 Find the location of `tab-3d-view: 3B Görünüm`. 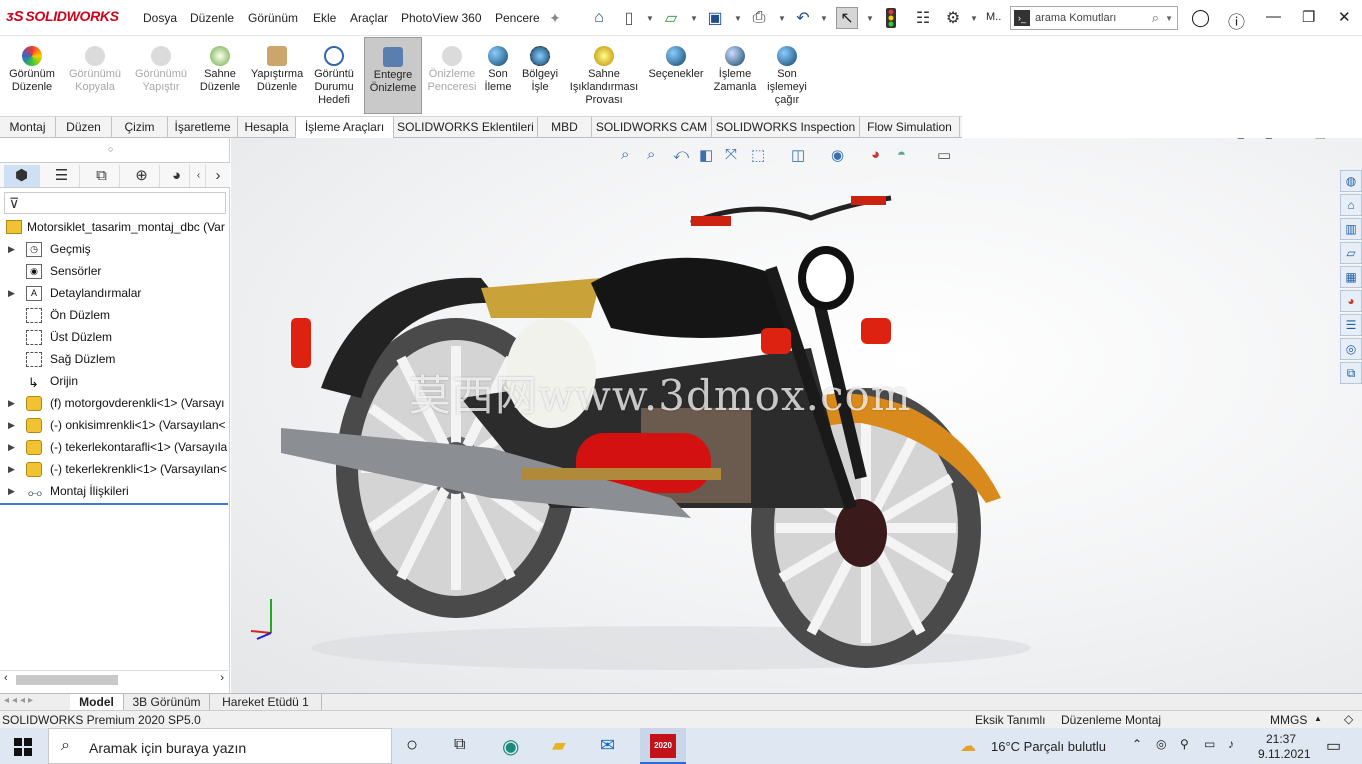

tab-3d-view: 3B Görünüm is located at coordinates (167, 702).